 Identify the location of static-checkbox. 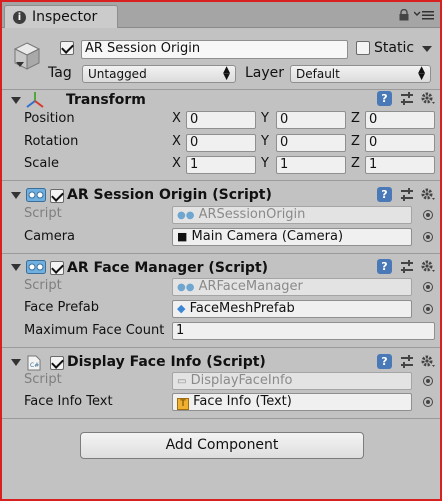
(363, 48).